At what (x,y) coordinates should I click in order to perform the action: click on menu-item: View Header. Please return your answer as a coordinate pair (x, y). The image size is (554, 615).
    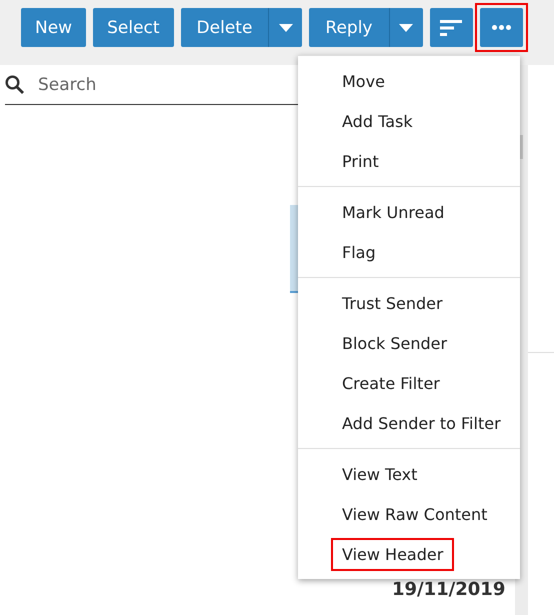
    Looking at the image, I should click on (392, 554).